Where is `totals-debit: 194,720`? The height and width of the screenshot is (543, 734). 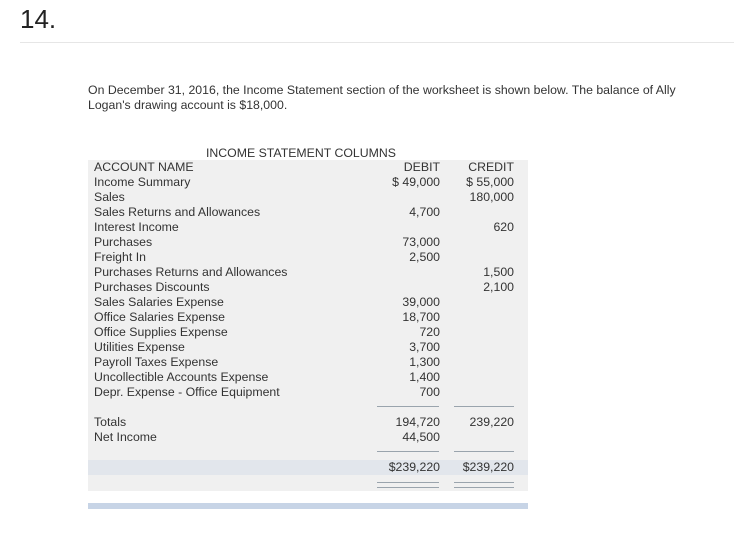 totals-debit: 194,720 is located at coordinates (417, 422).